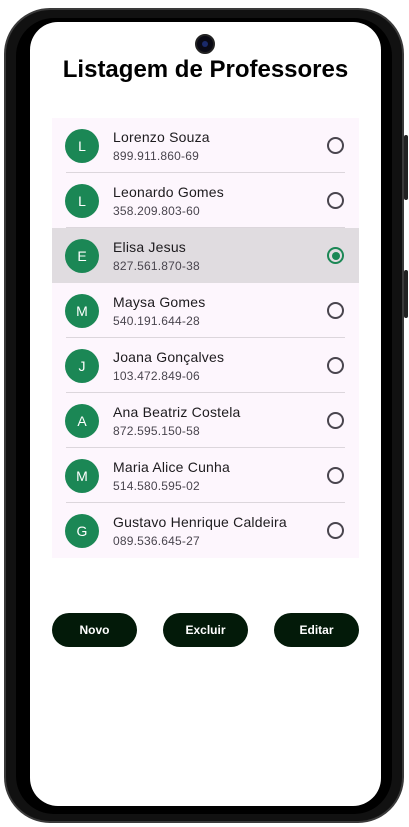 The image size is (409, 827). What do you see at coordinates (156, 210) in the screenshot?
I see `professor-cpf: 358.209.803-60` at bounding box center [156, 210].